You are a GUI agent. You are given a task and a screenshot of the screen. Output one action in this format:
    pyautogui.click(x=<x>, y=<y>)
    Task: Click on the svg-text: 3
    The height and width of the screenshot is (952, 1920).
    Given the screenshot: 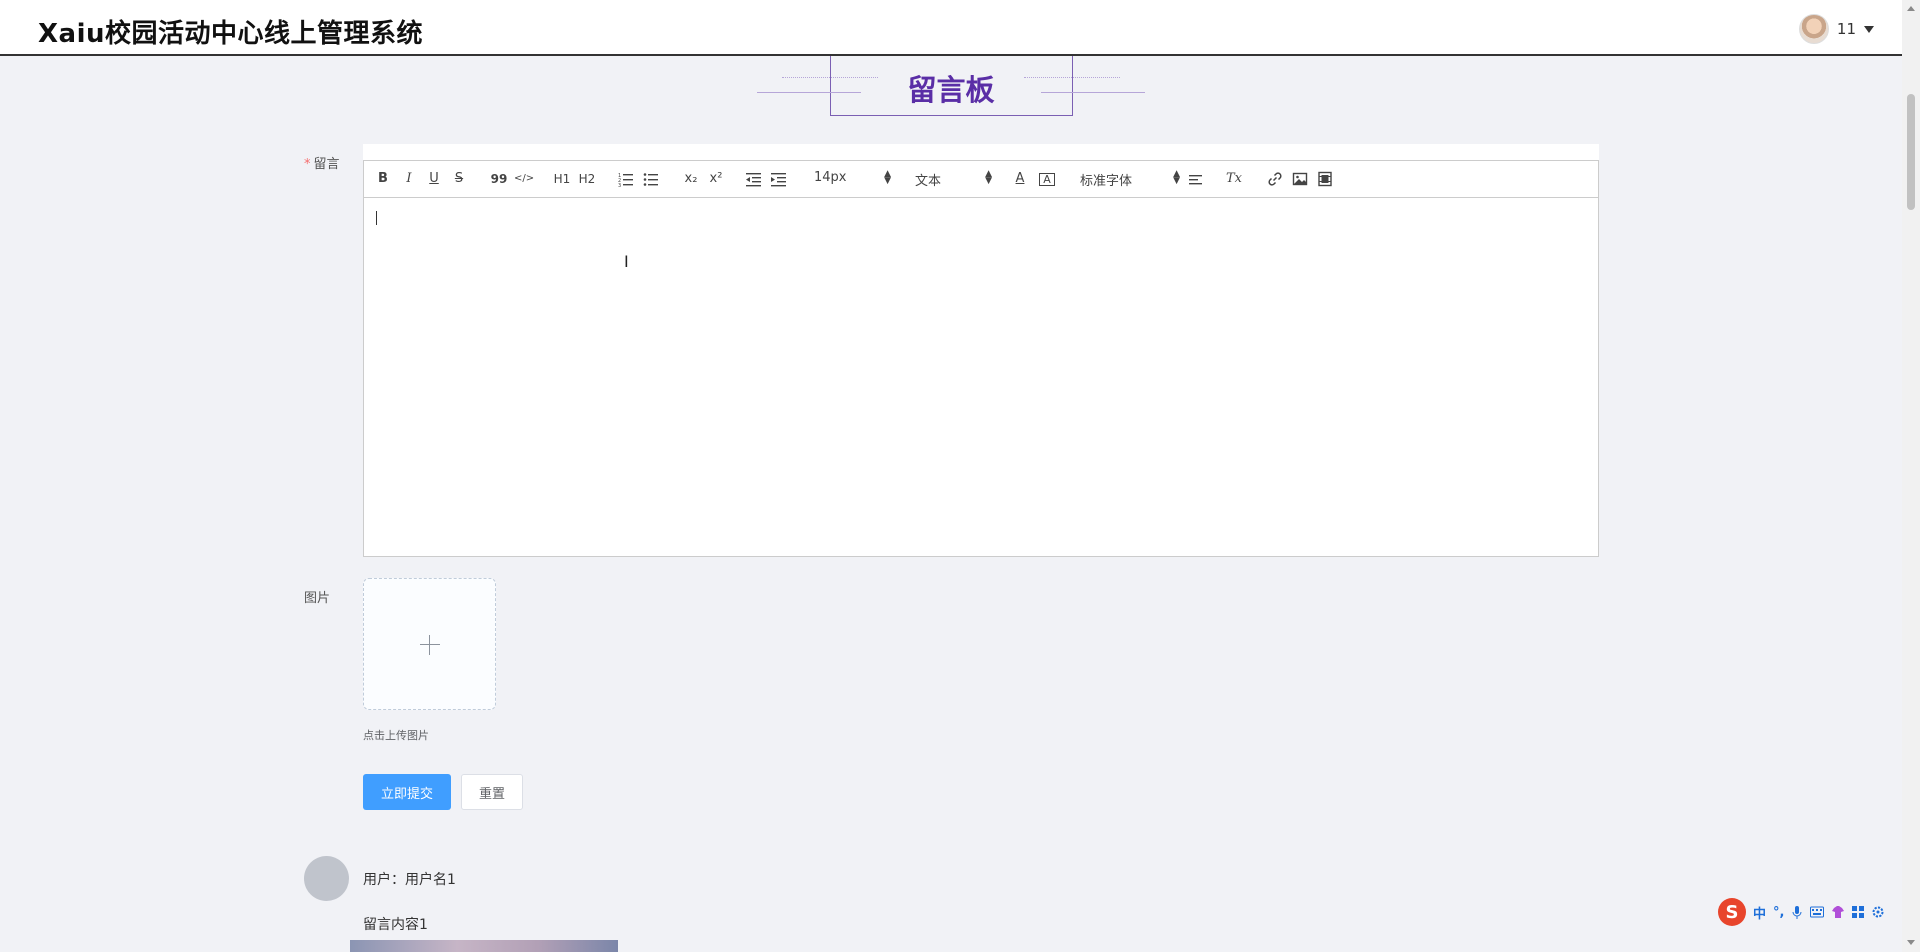 What is the action you would take?
    pyautogui.click(x=619, y=185)
    